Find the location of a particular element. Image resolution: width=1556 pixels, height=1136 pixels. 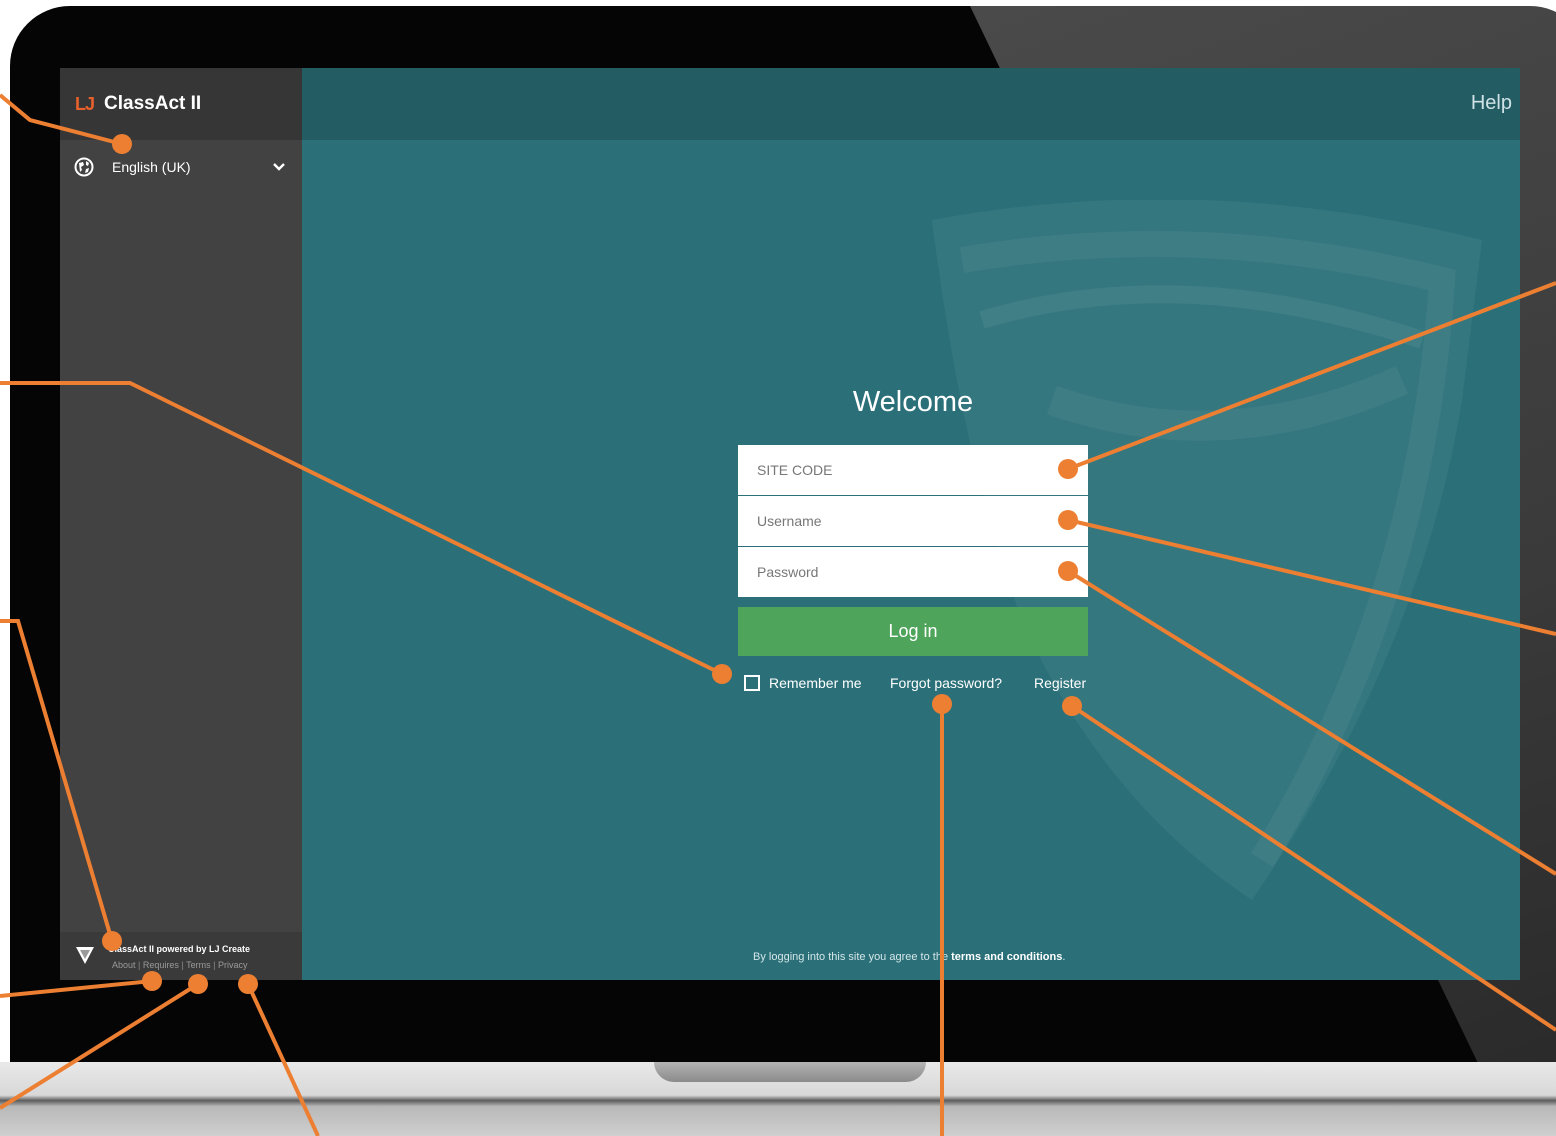

checkbox-icon is located at coordinates (752, 683).